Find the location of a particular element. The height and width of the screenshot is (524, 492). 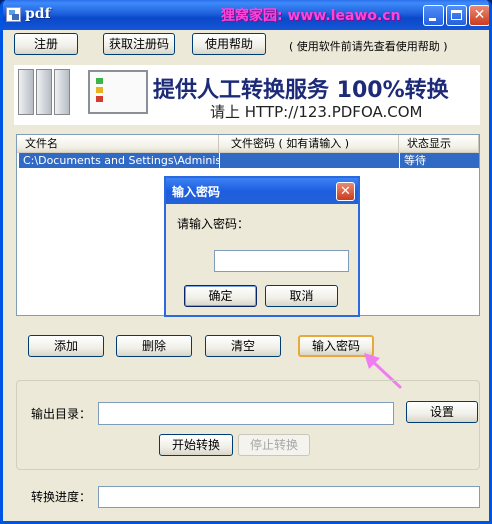

promo-banner: 提供人工转换服务 100%转换 请上 HTTP://123.PDFOA.COM is located at coordinates (247, 95).